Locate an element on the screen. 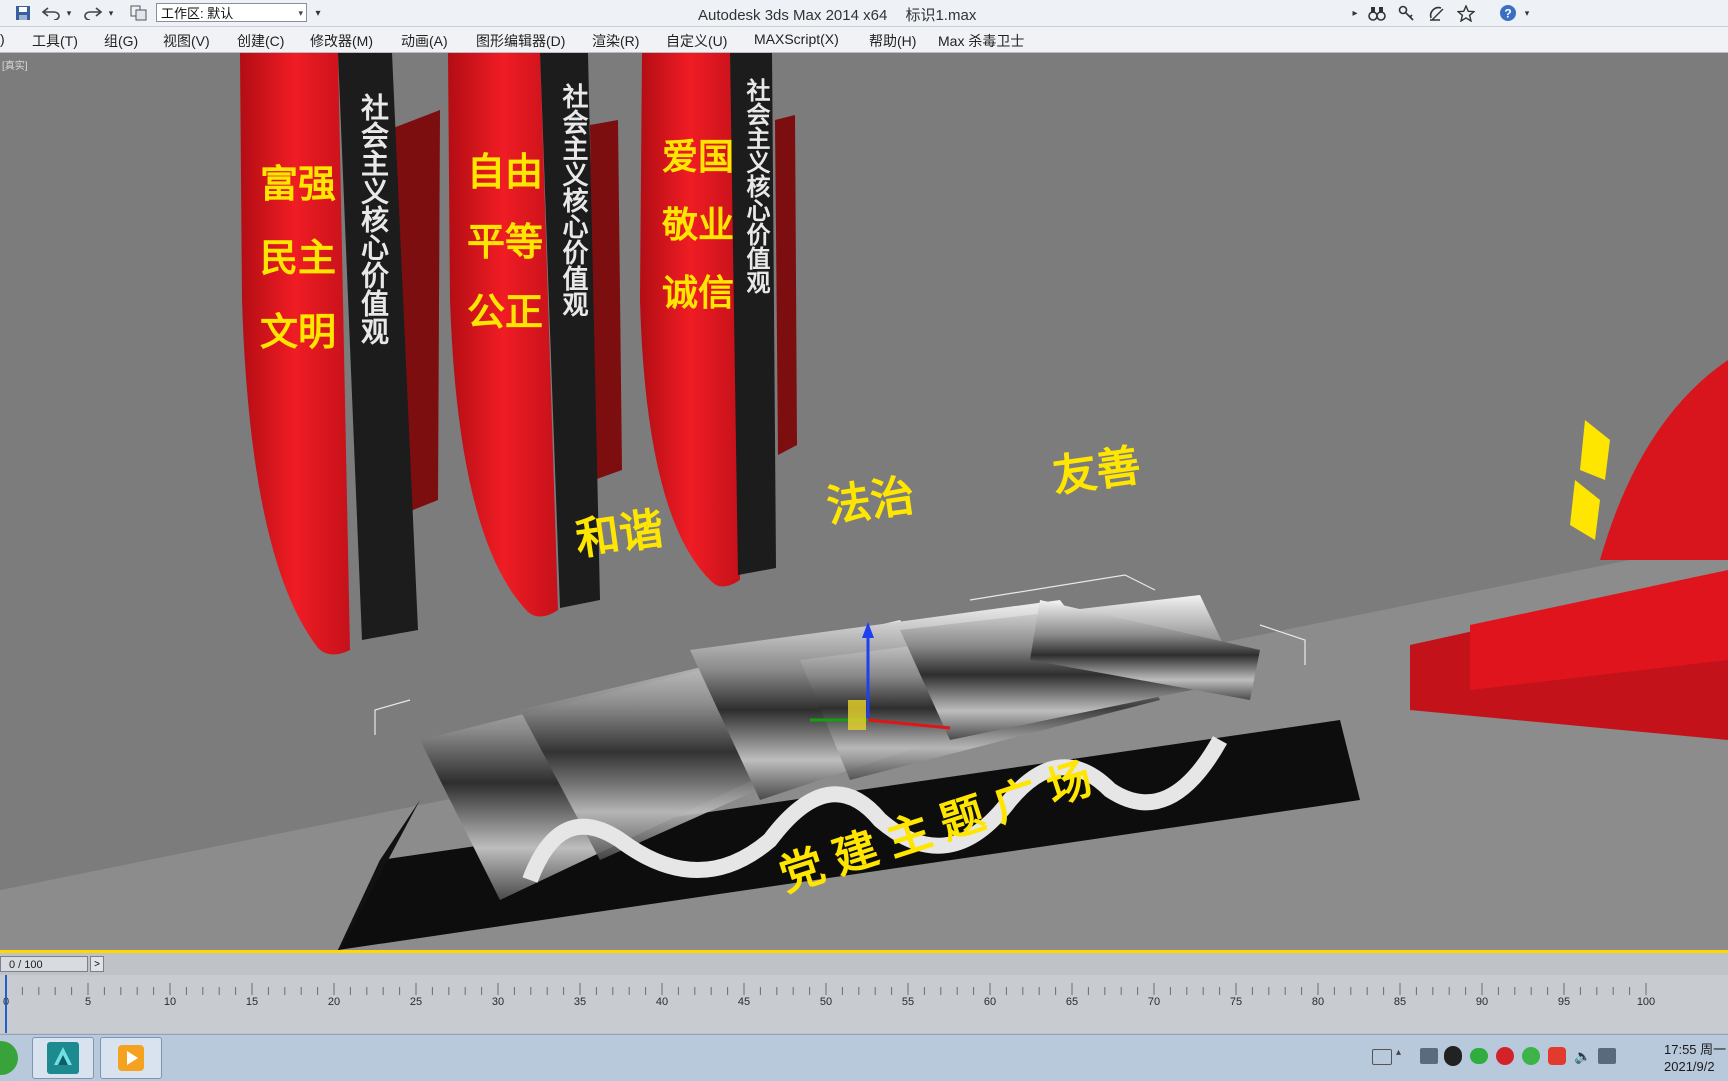 This screenshot has width=1728, height=1081. board-2-core: 核心 is located at coordinates (574, 213).